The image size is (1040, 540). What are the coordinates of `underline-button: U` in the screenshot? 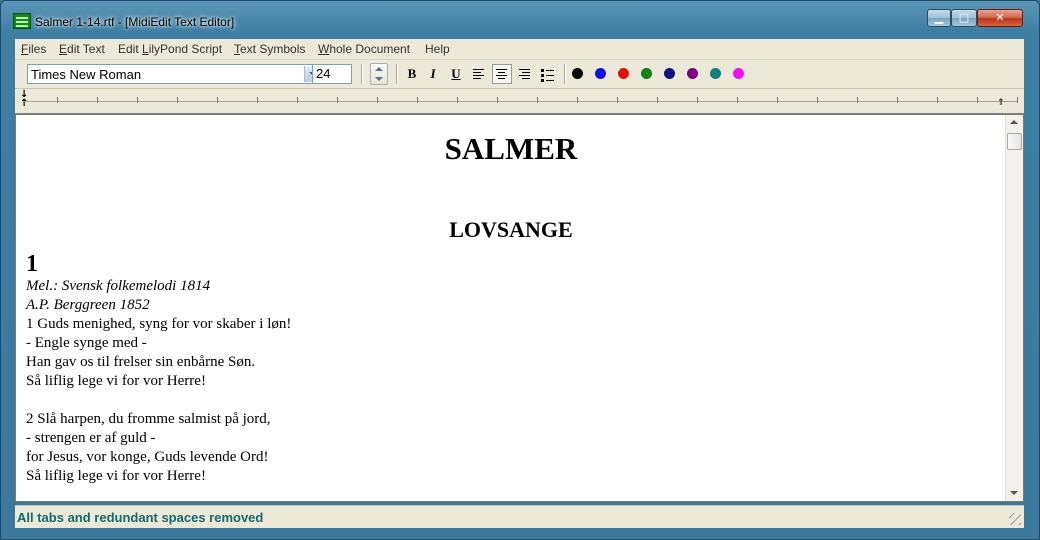 It's located at (456, 74).